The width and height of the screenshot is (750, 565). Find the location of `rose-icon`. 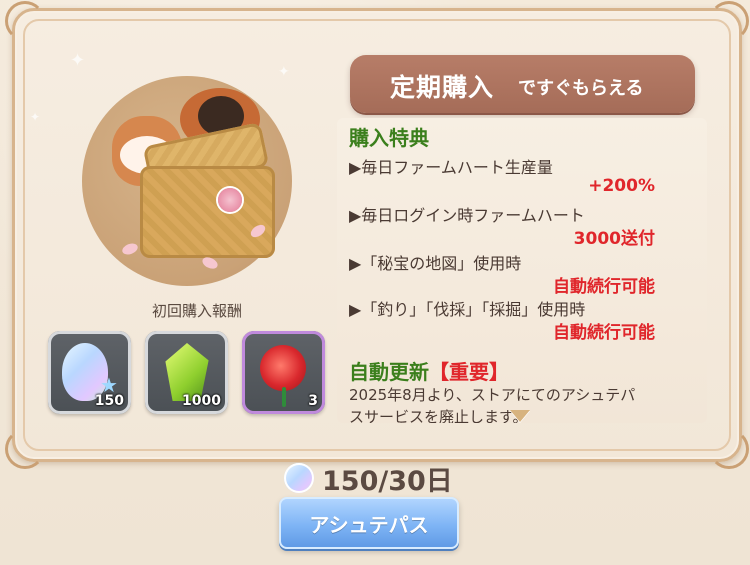

rose-icon is located at coordinates (283, 368).